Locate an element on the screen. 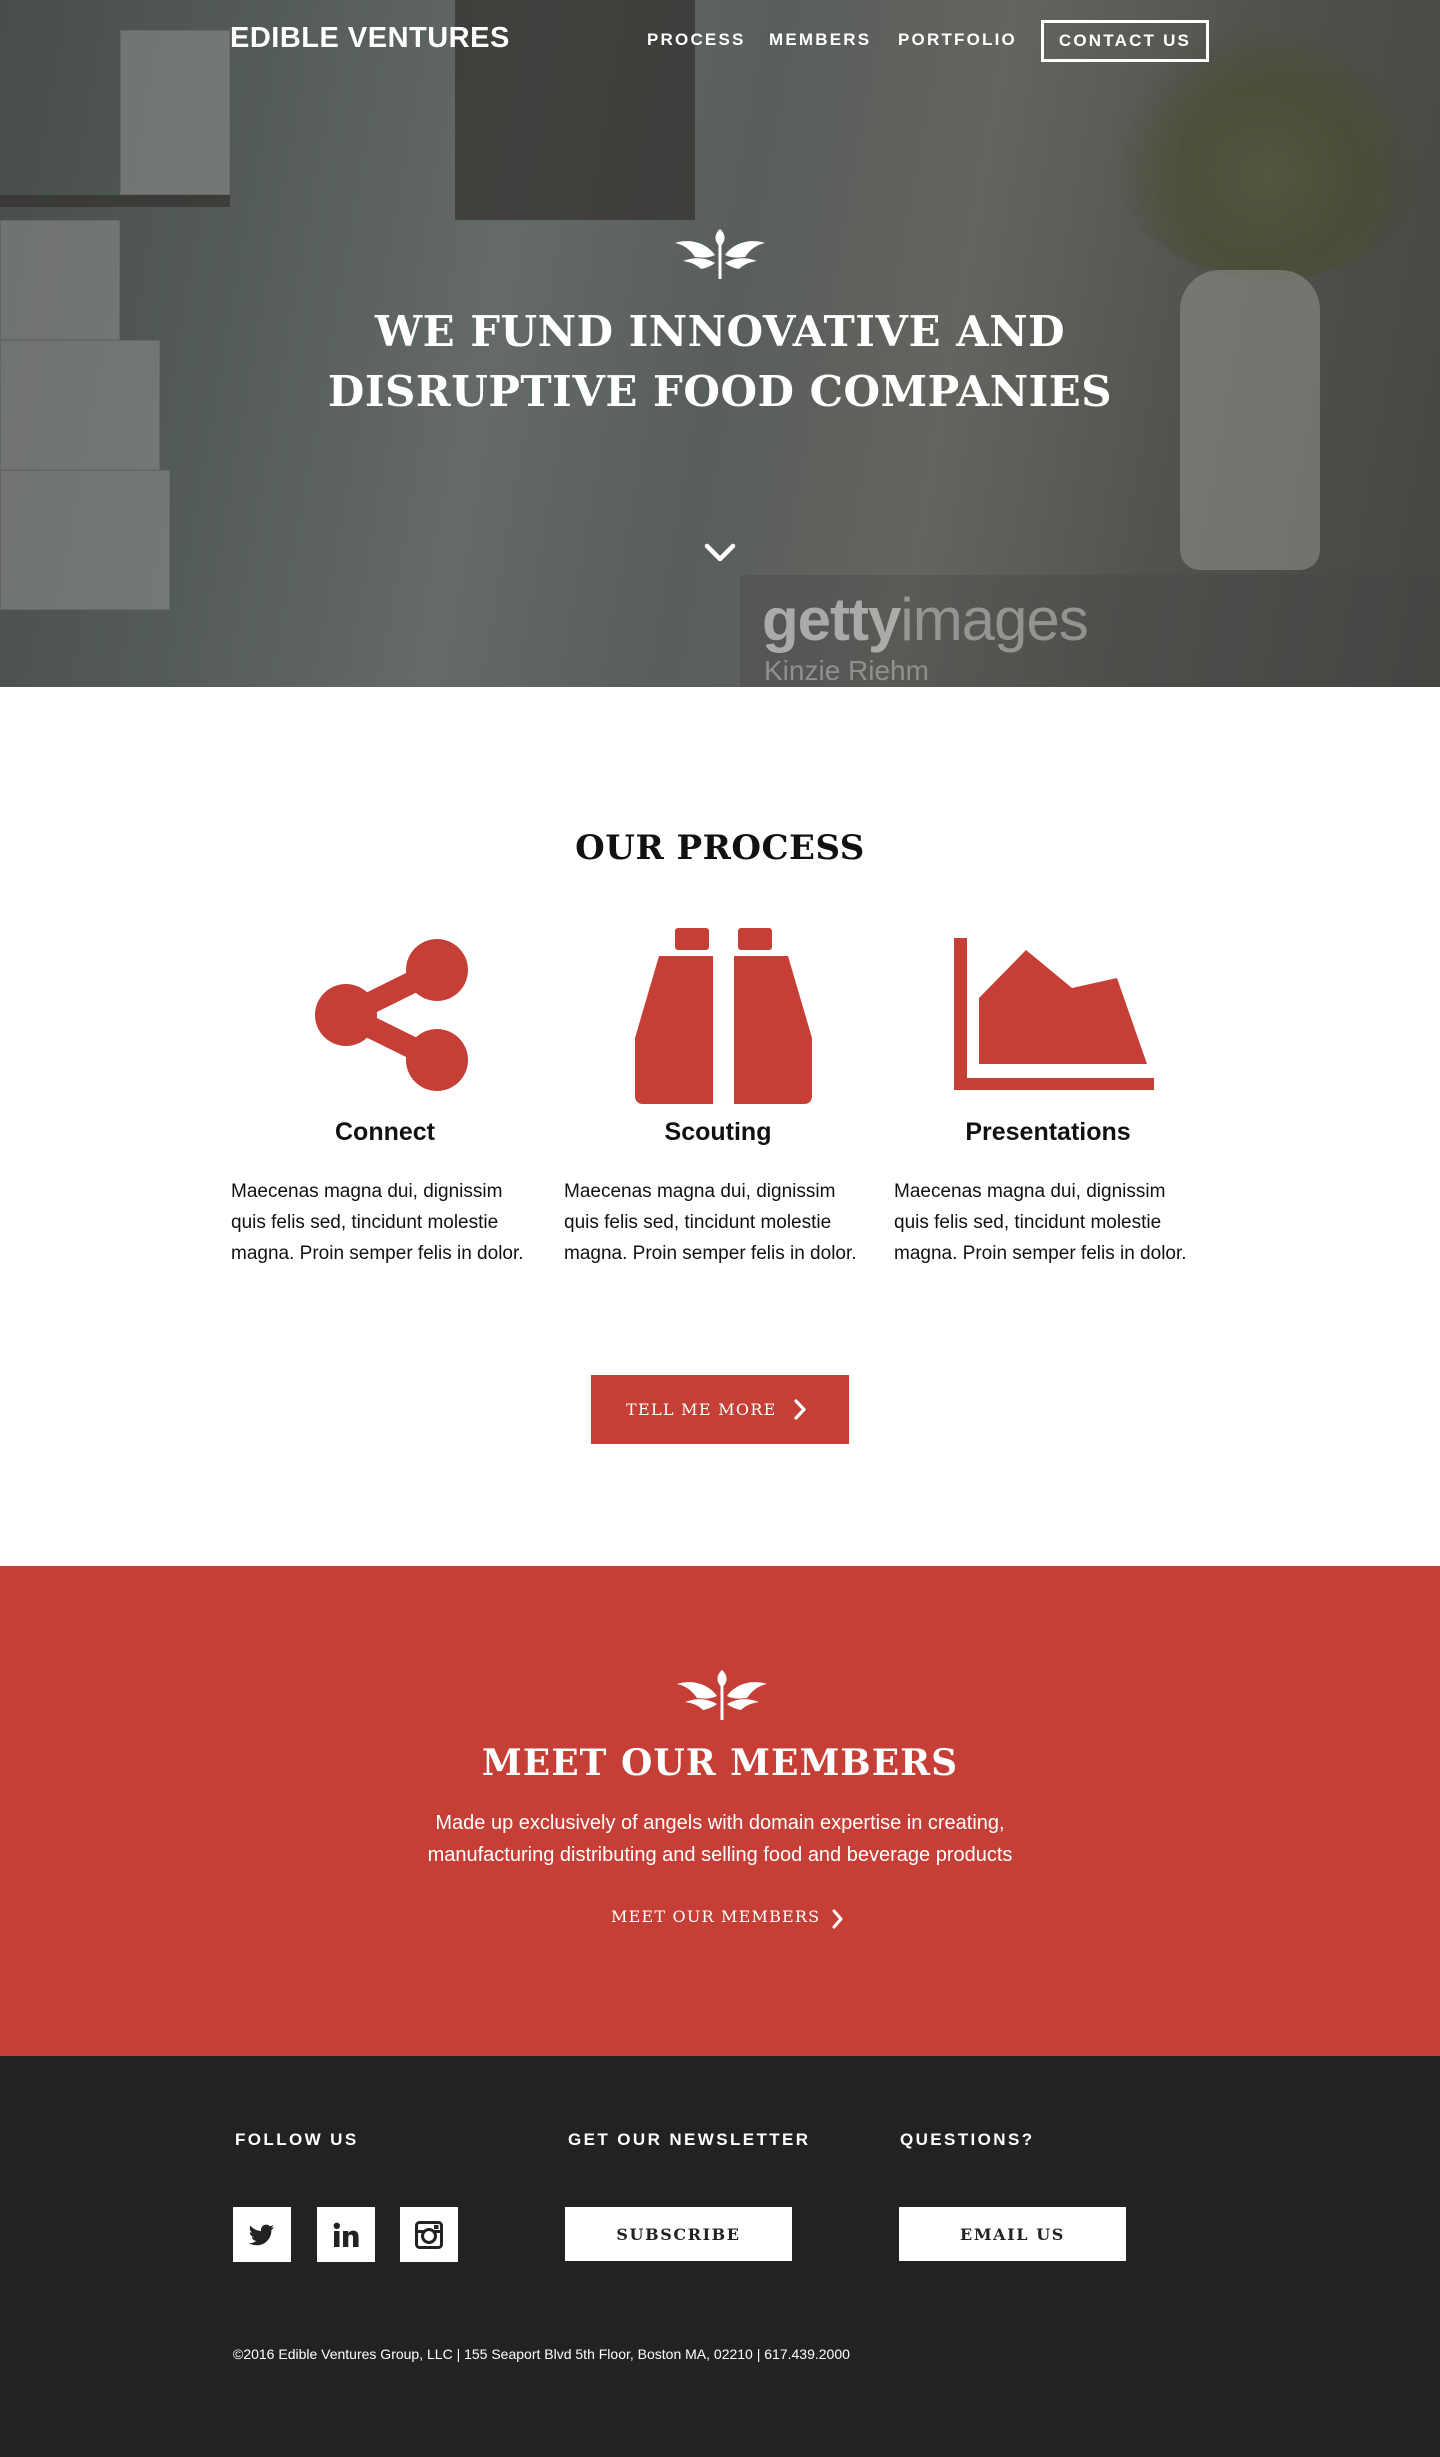 The image size is (1440, 2457). instagram-button is located at coordinates (429, 2234).